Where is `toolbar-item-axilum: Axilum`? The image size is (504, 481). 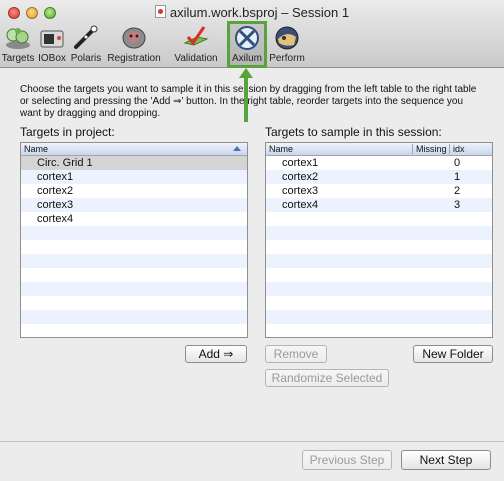
toolbar-item-axilum: Axilum is located at coordinates (247, 45).